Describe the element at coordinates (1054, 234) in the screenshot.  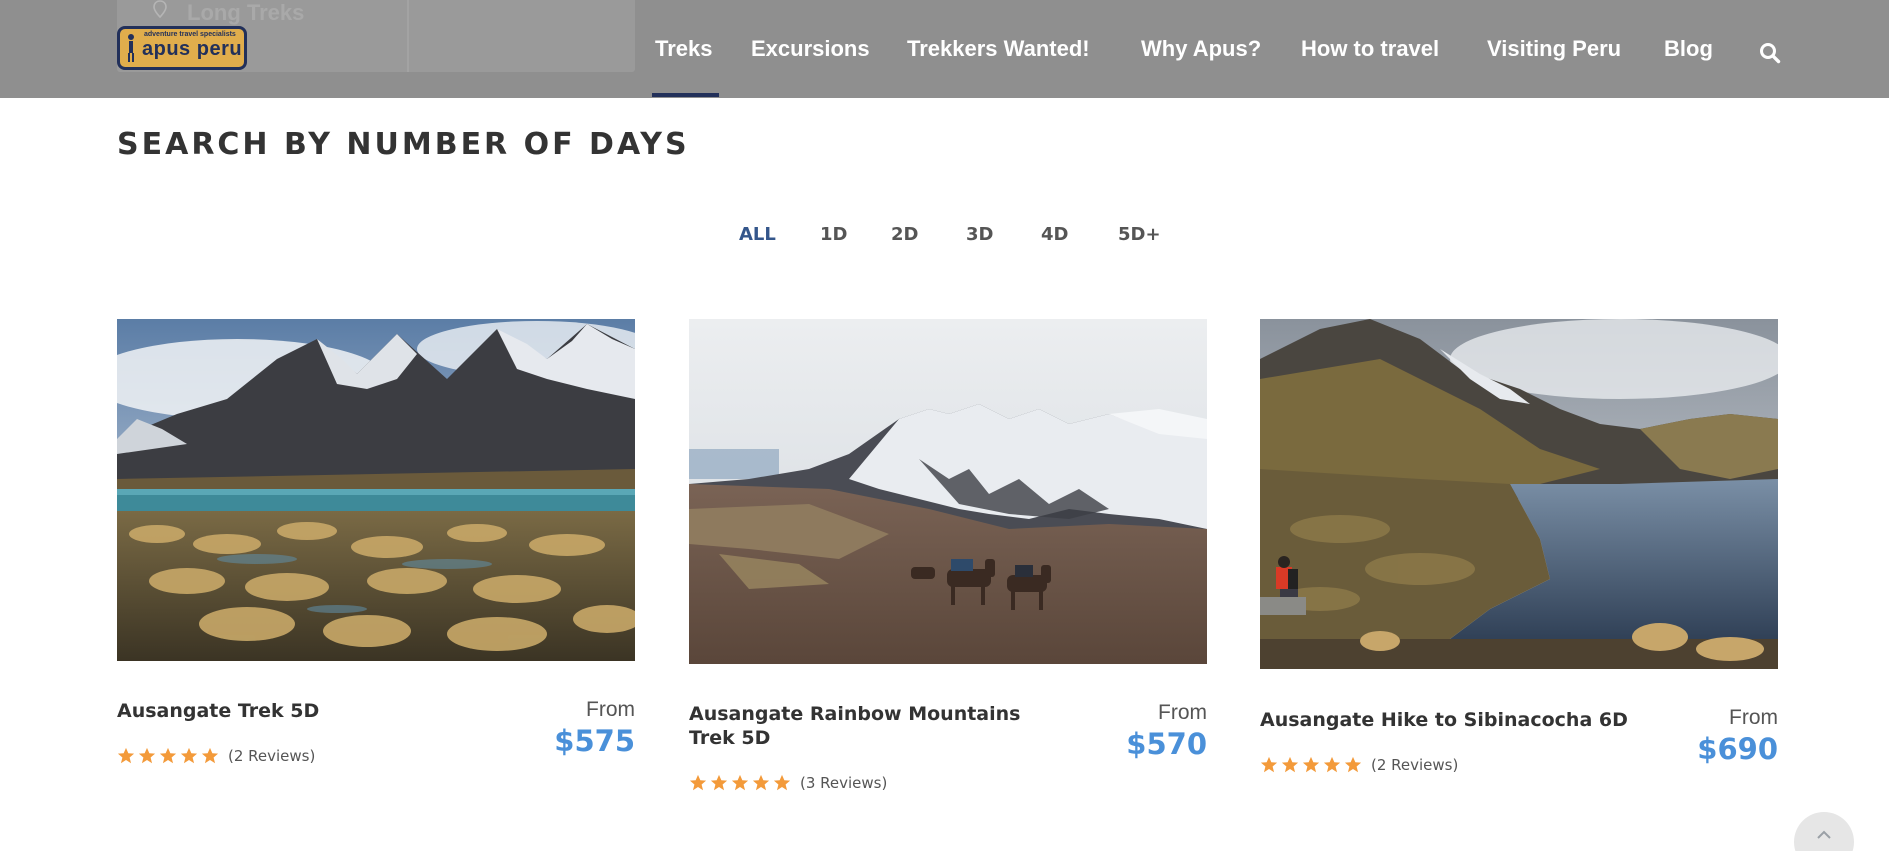
I see `filter-4d: 4D` at that location.